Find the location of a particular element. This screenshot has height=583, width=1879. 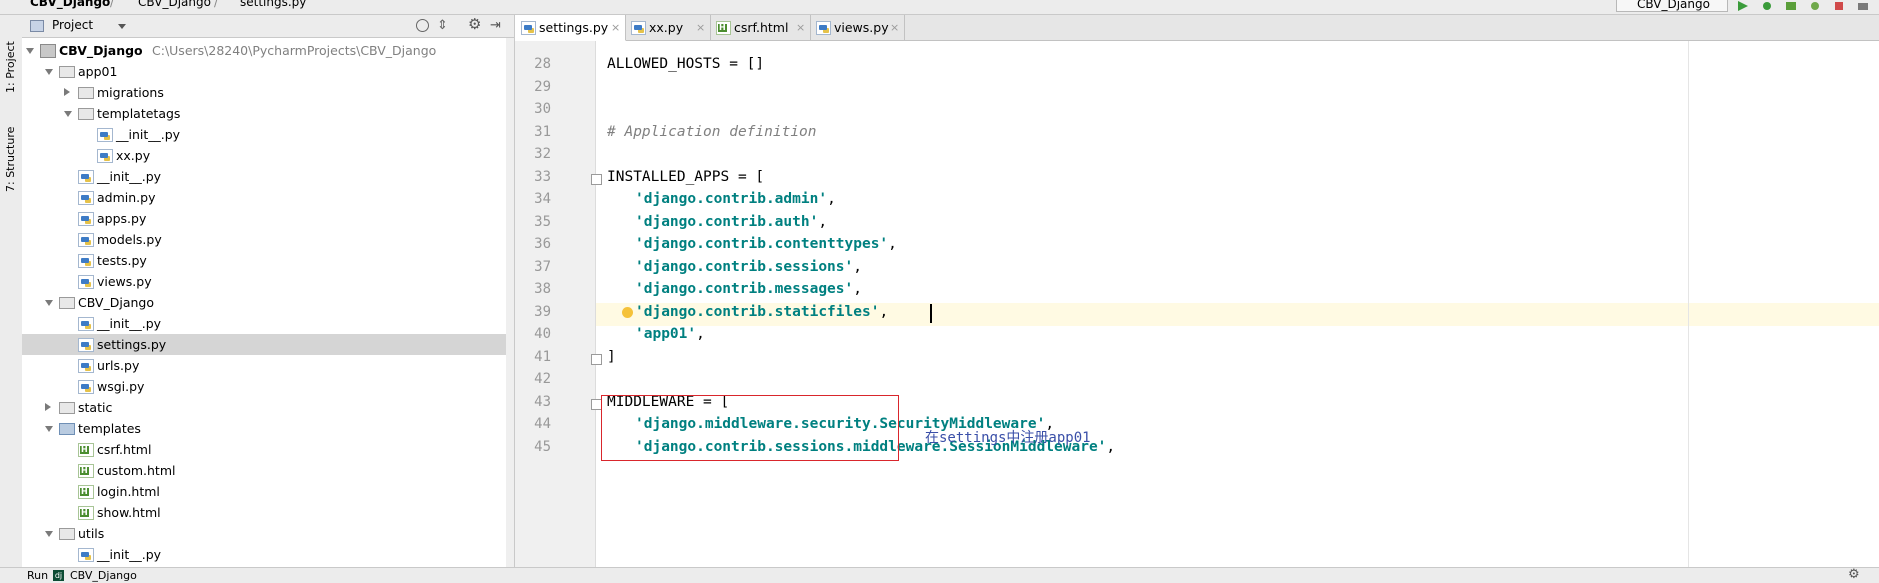

tree-item: views.py is located at coordinates (268, 281).